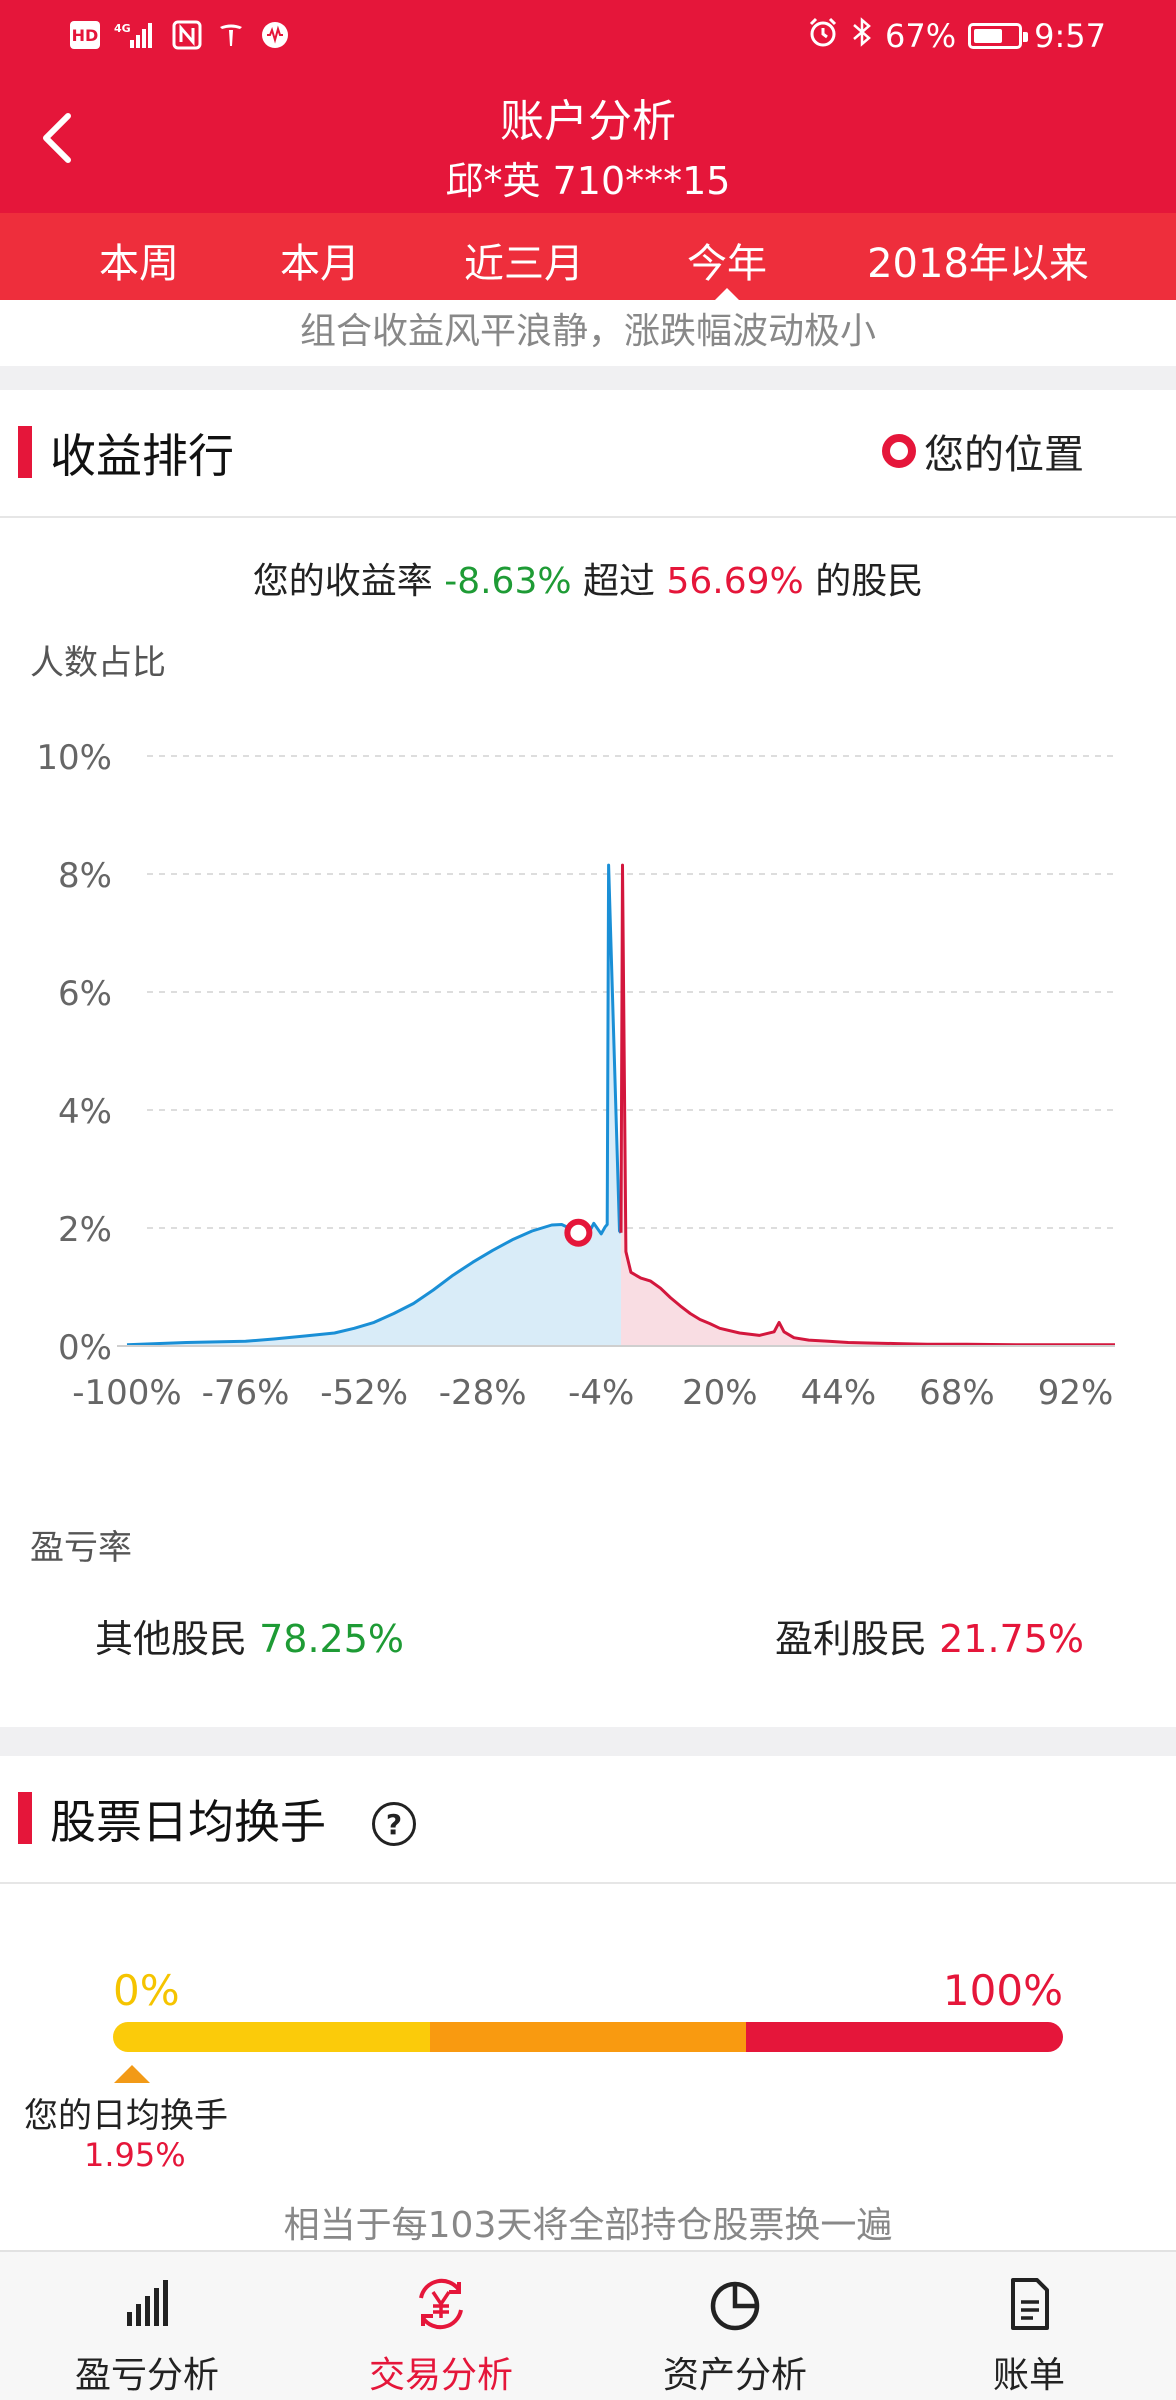 The image size is (1176, 2400). Describe the element at coordinates (588, 36) in the screenshot. I see `status-bar: HD 4G 67% 9:57` at that location.